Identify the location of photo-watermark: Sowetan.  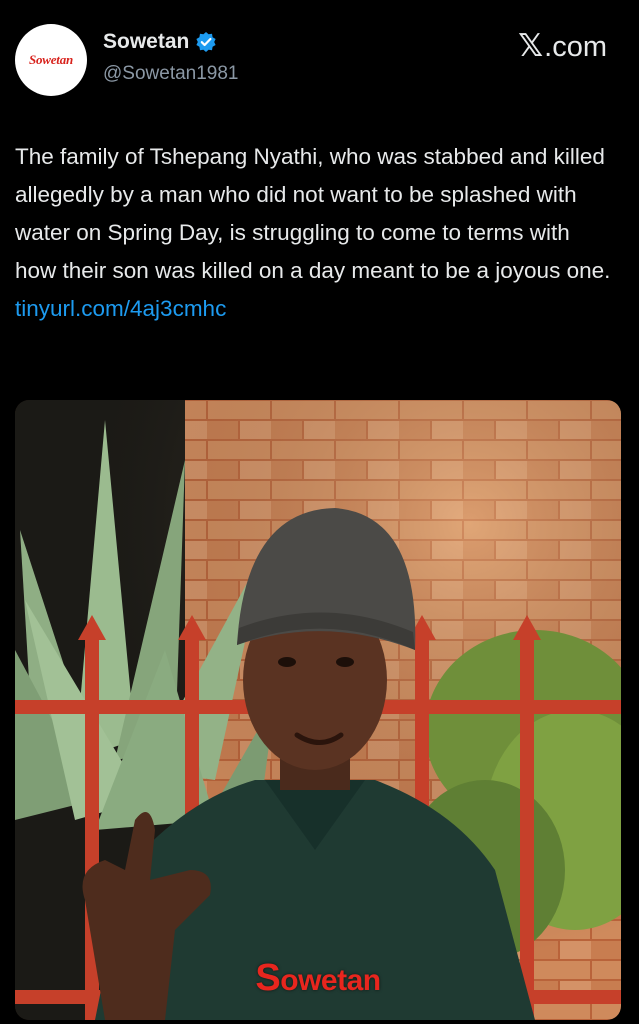
(318, 978).